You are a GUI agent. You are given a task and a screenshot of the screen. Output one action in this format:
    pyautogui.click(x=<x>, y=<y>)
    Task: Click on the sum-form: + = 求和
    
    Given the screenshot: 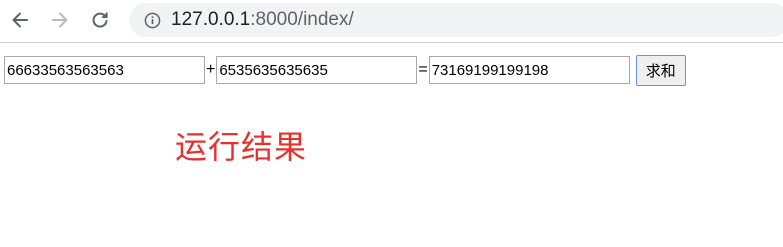 What is the action you would take?
    pyautogui.click(x=345, y=70)
    